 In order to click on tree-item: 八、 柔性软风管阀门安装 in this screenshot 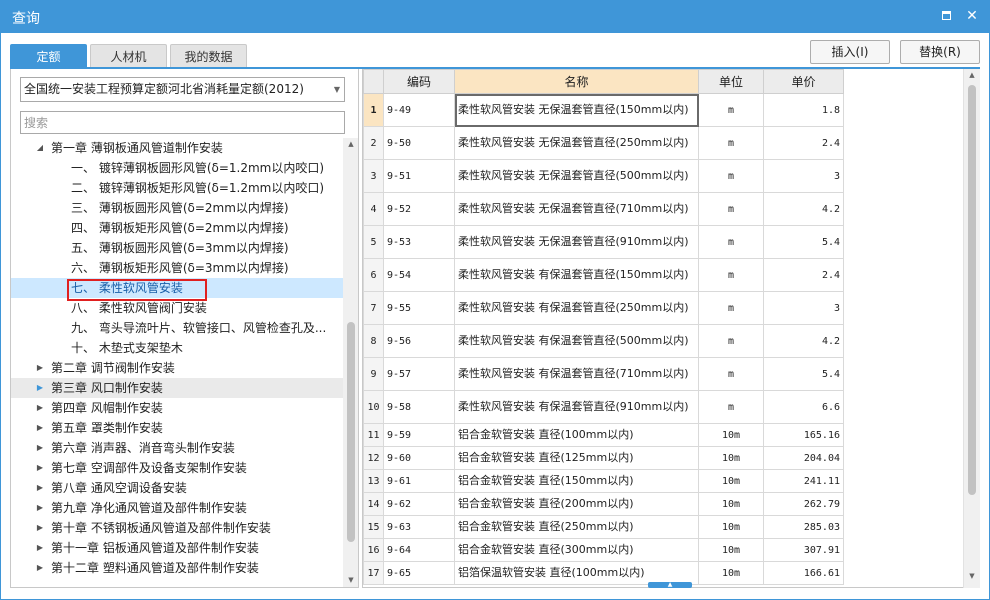, I will do `click(177, 308)`.